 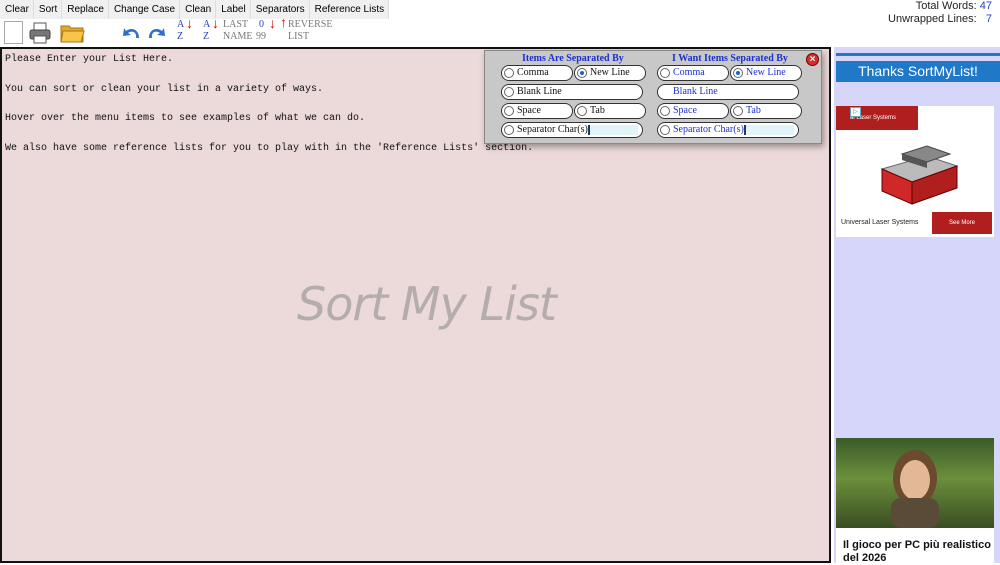 What do you see at coordinates (238, 36) in the screenshot?
I see `last-name-bottom: NAME` at bounding box center [238, 36].